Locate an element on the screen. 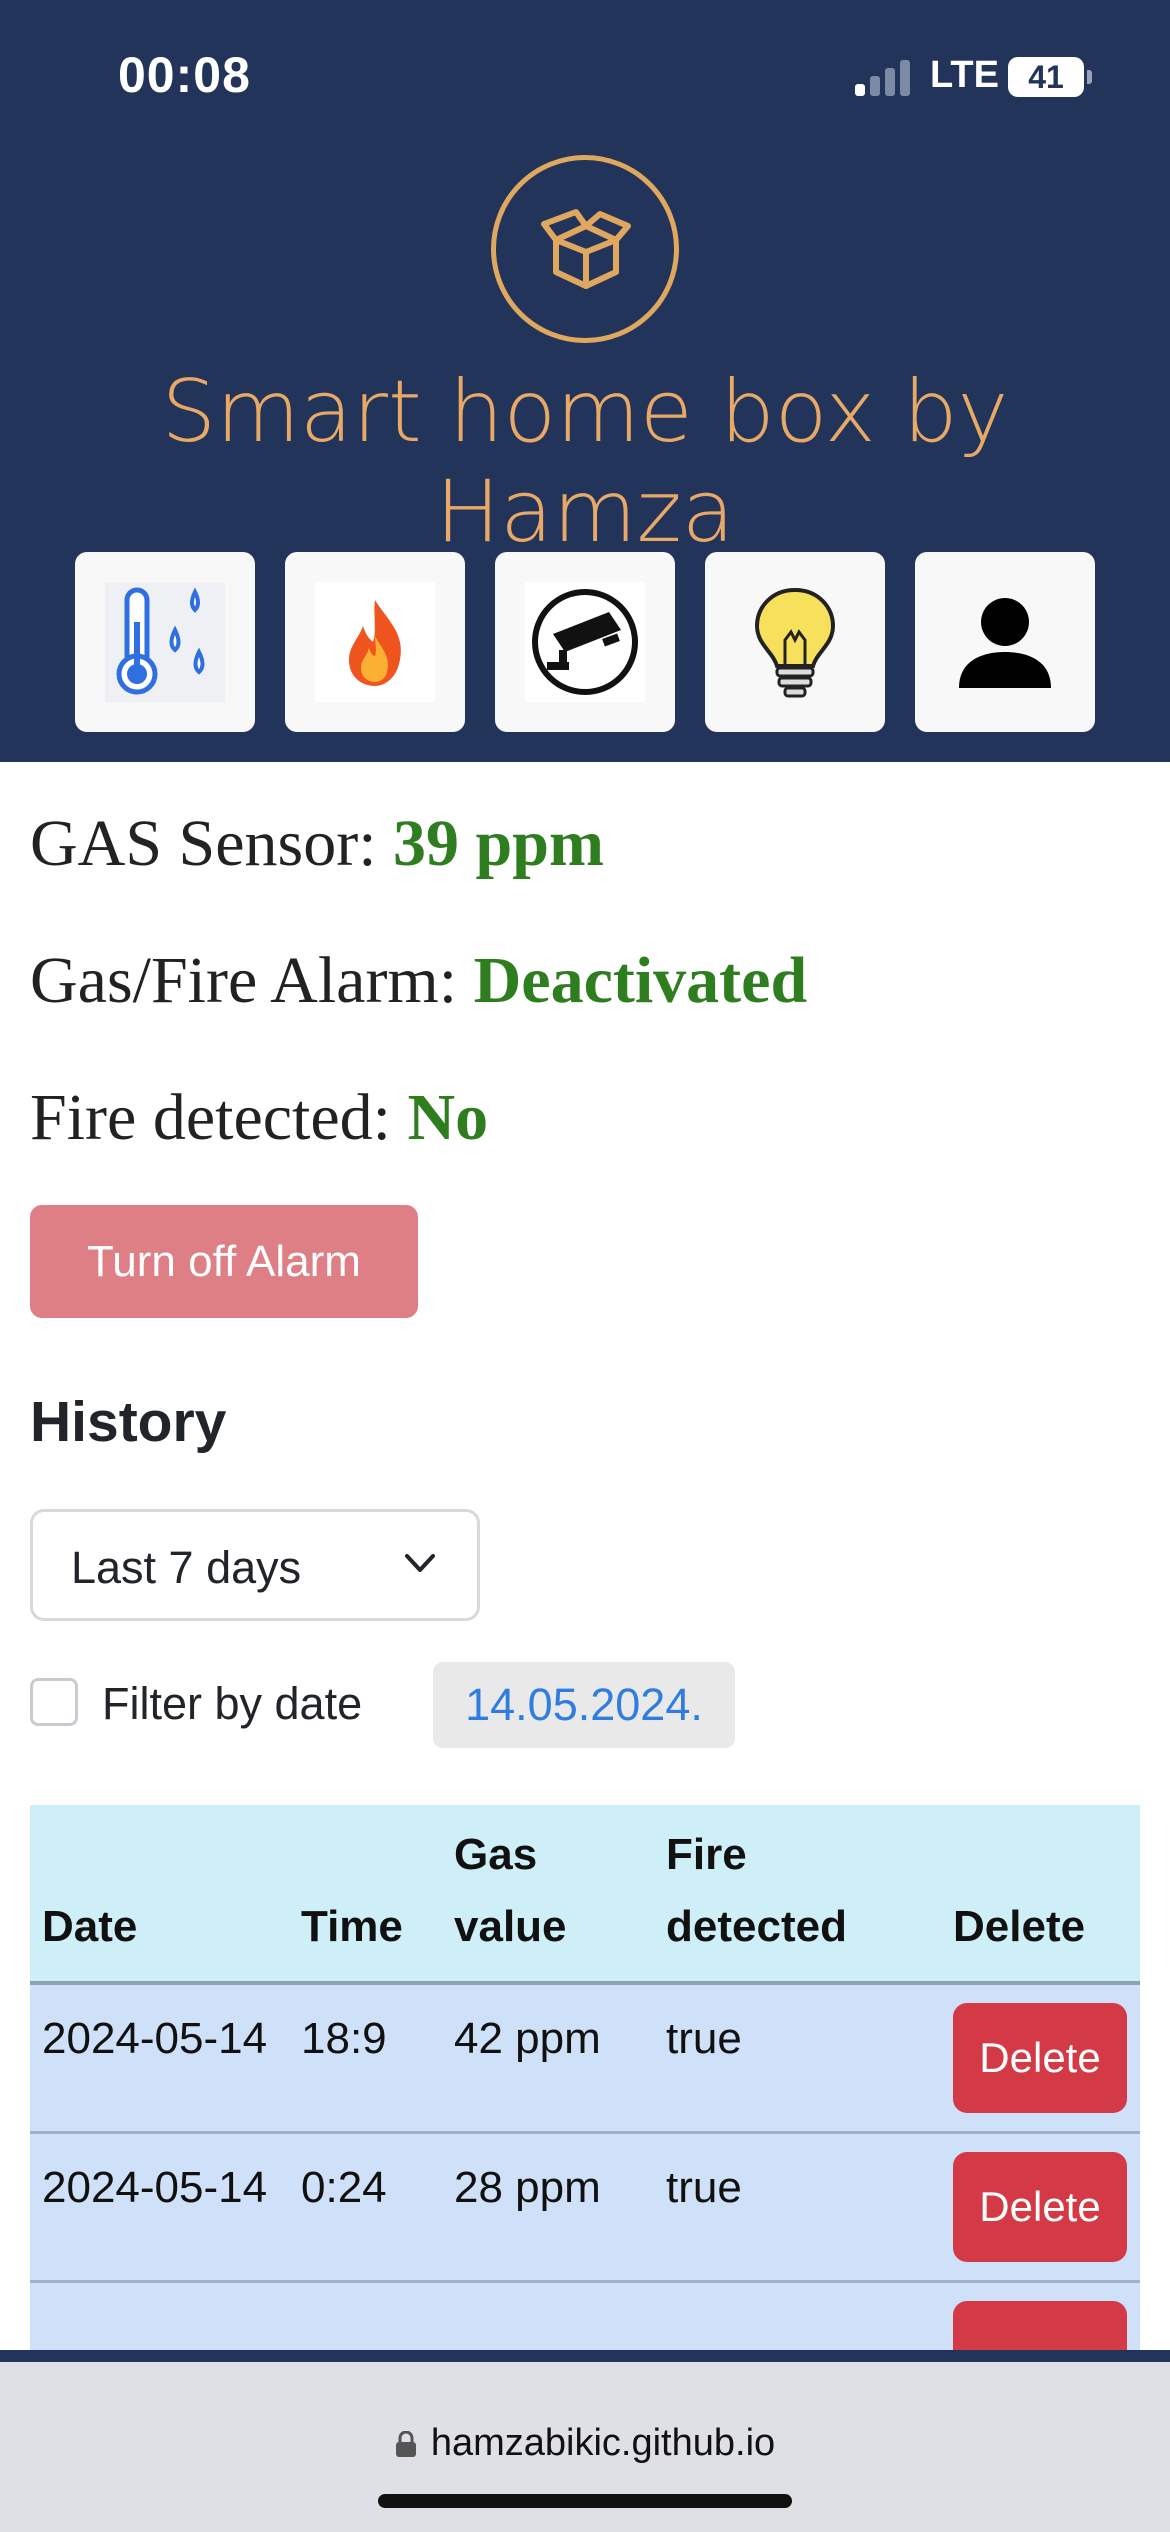  cell-gas-value: 28 ppm is located at coordinates (548, 2207).